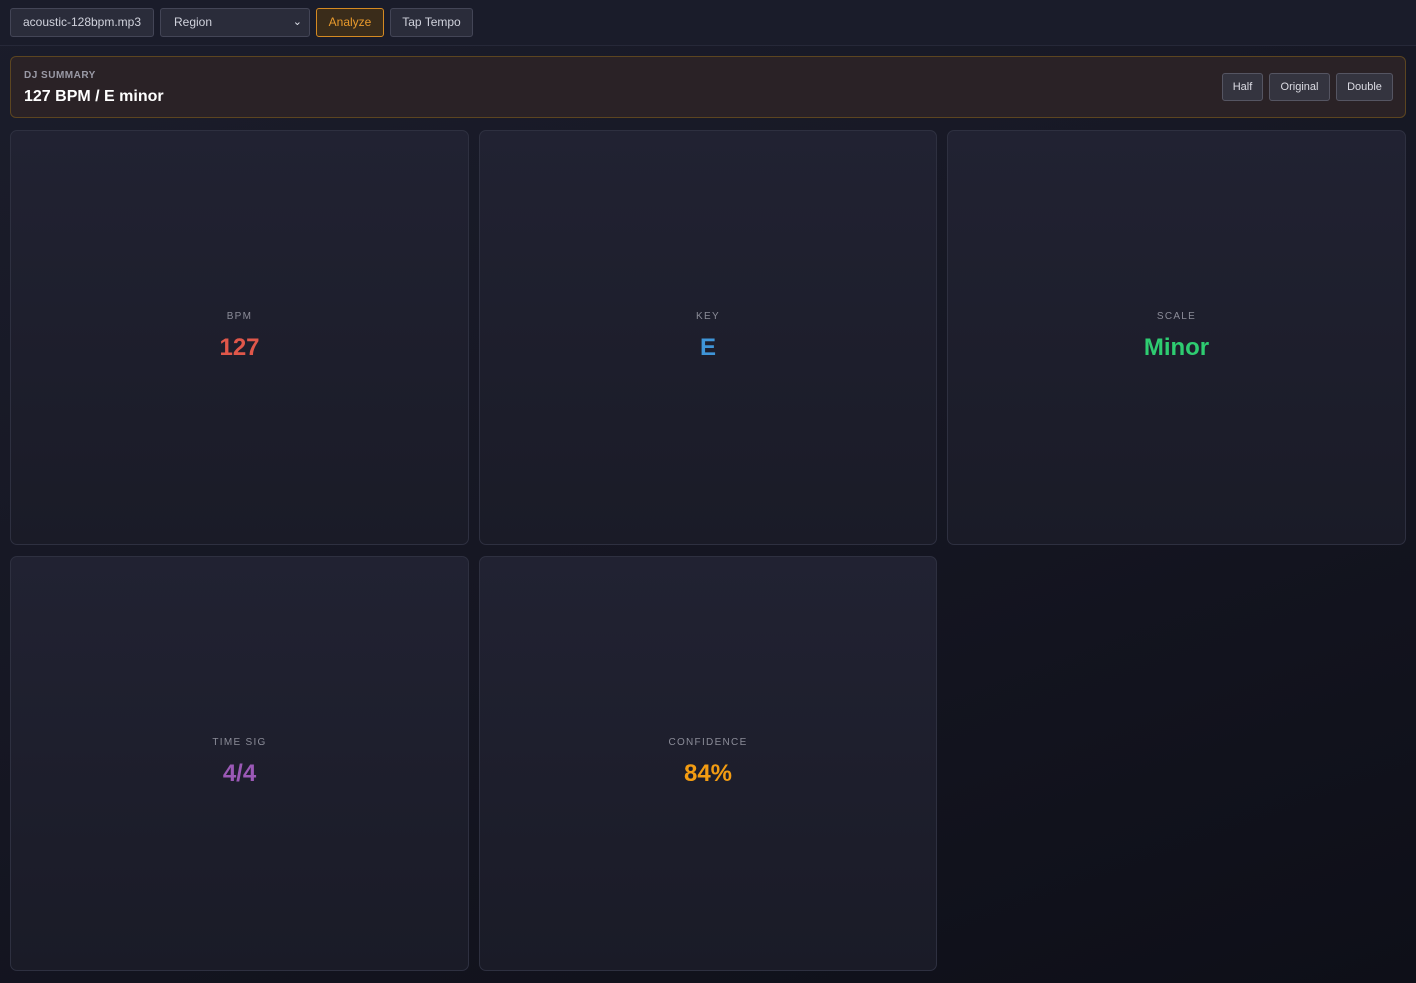  I want to click on time-sig-card: TIME SIG 4/4, so click(239, 763).